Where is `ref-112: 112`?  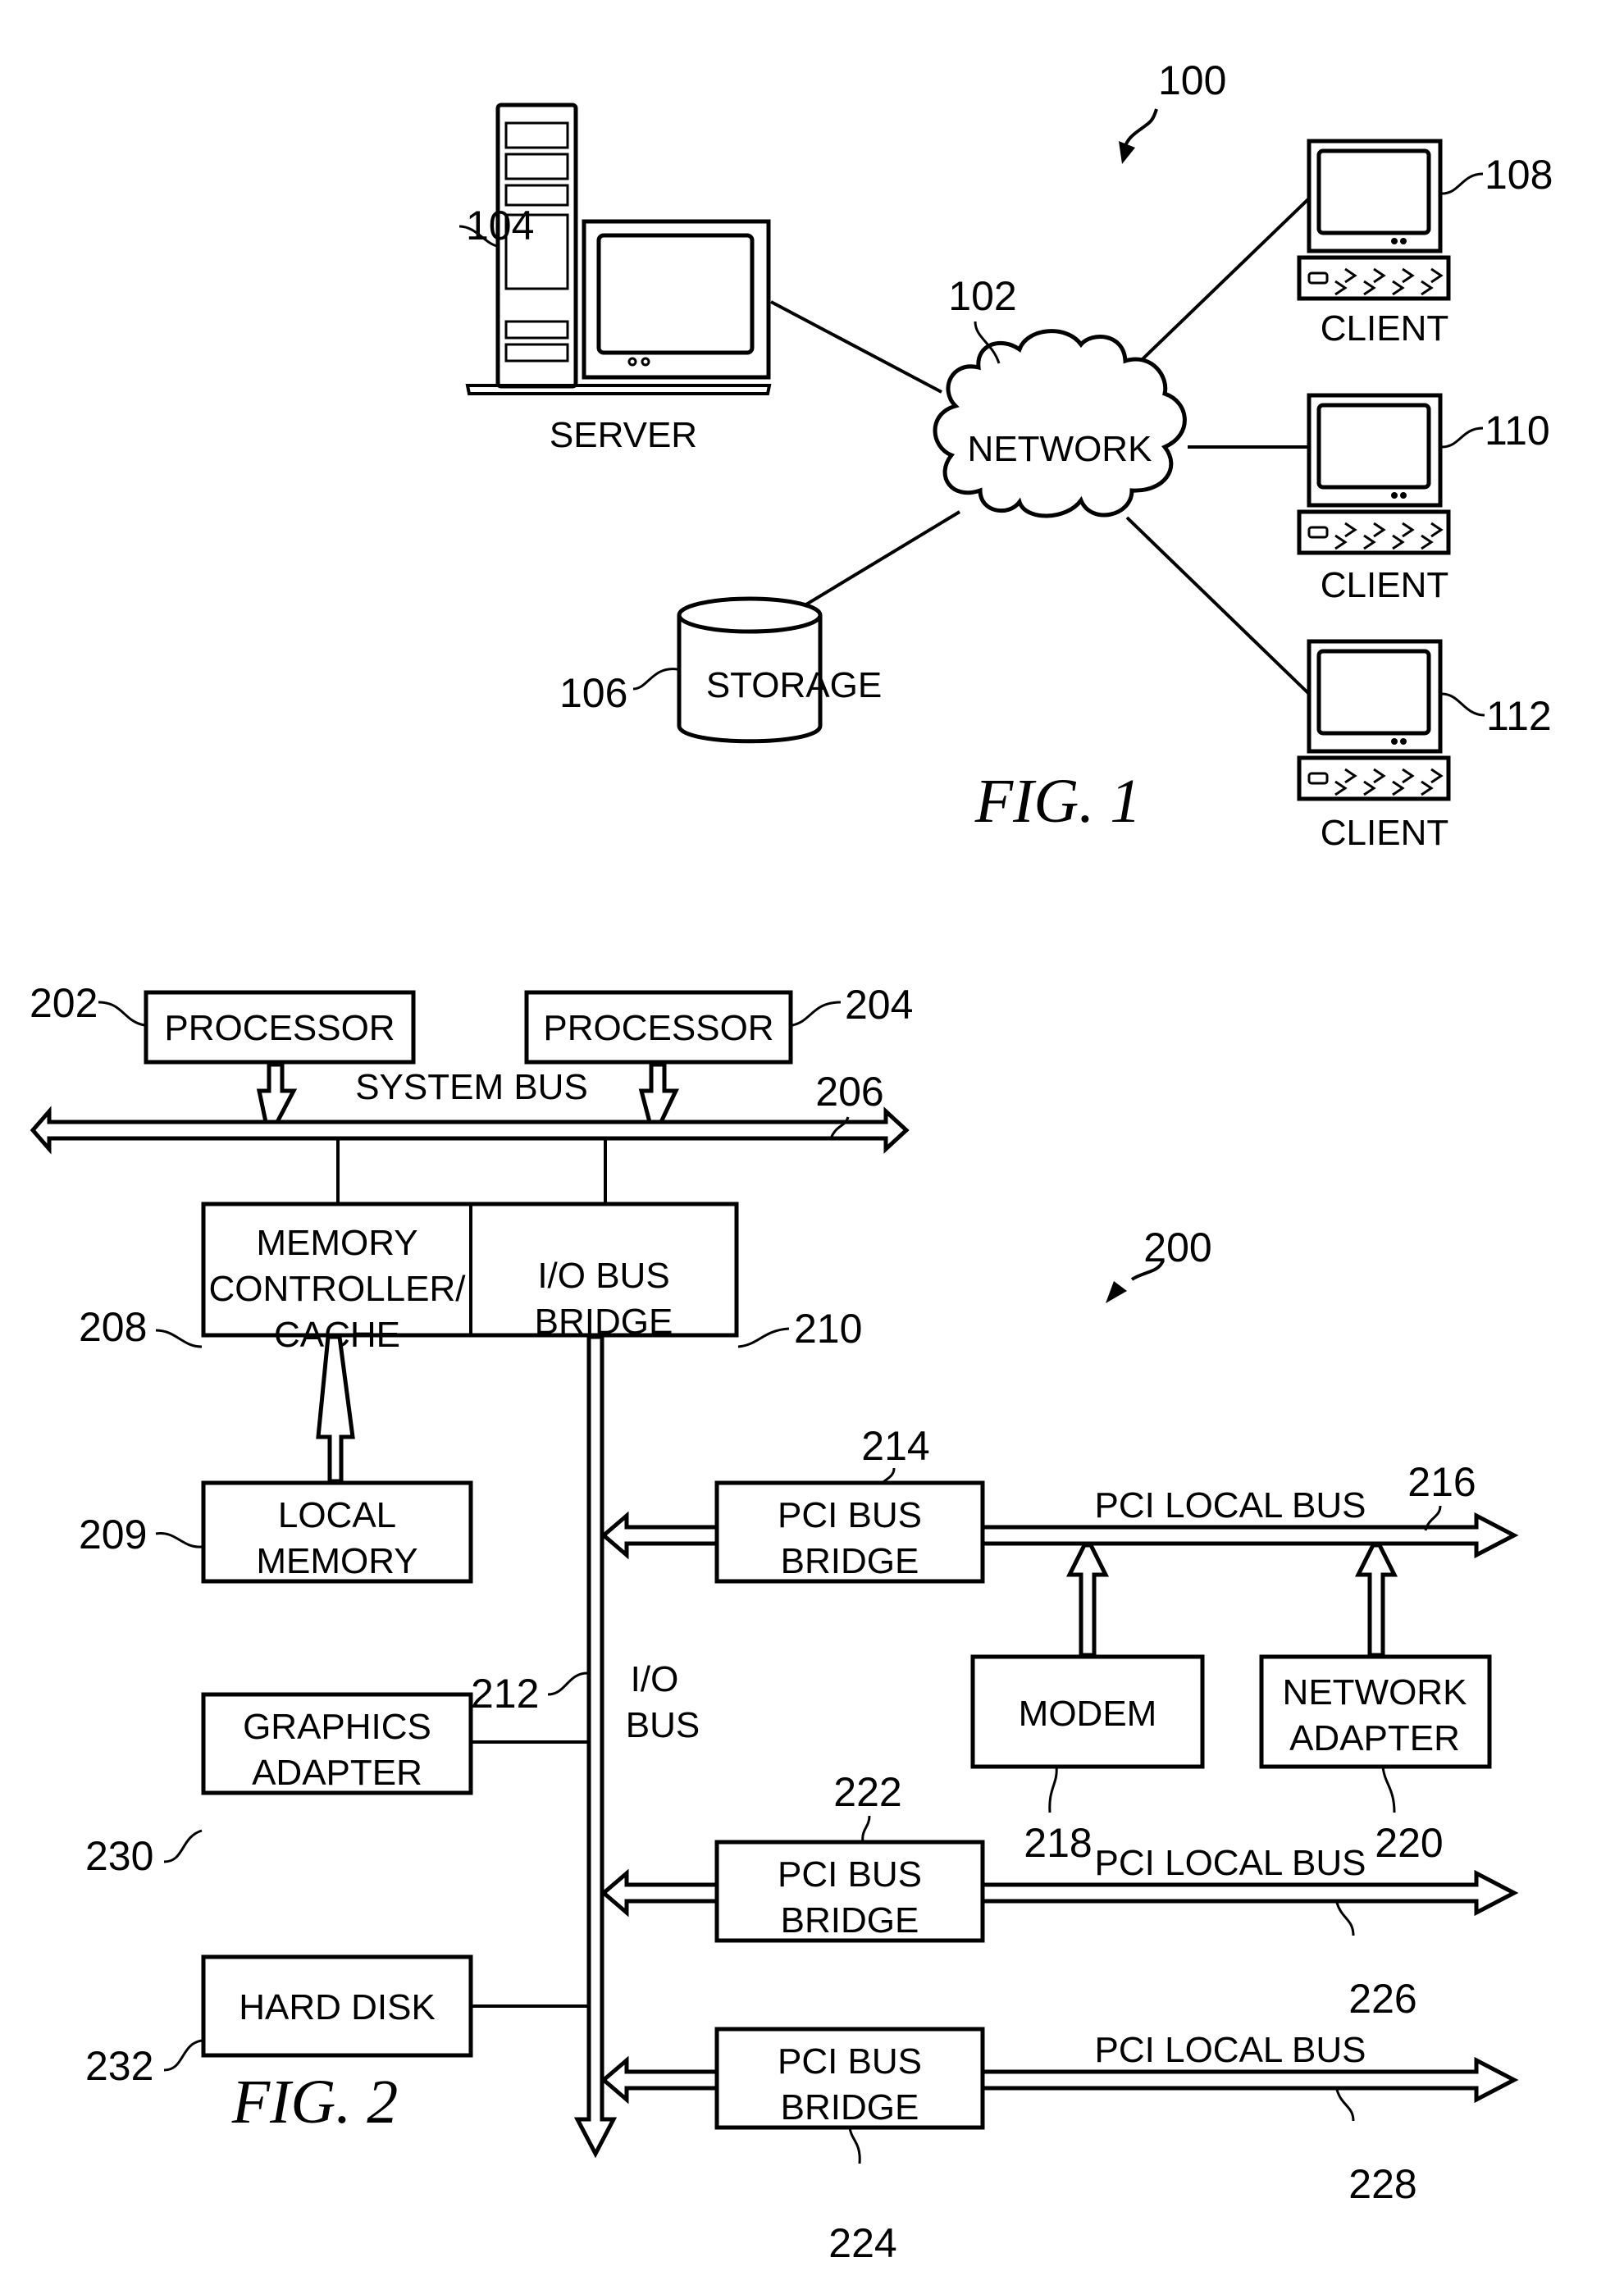 ref-112: 112 is located at coordinates (1519, 716).